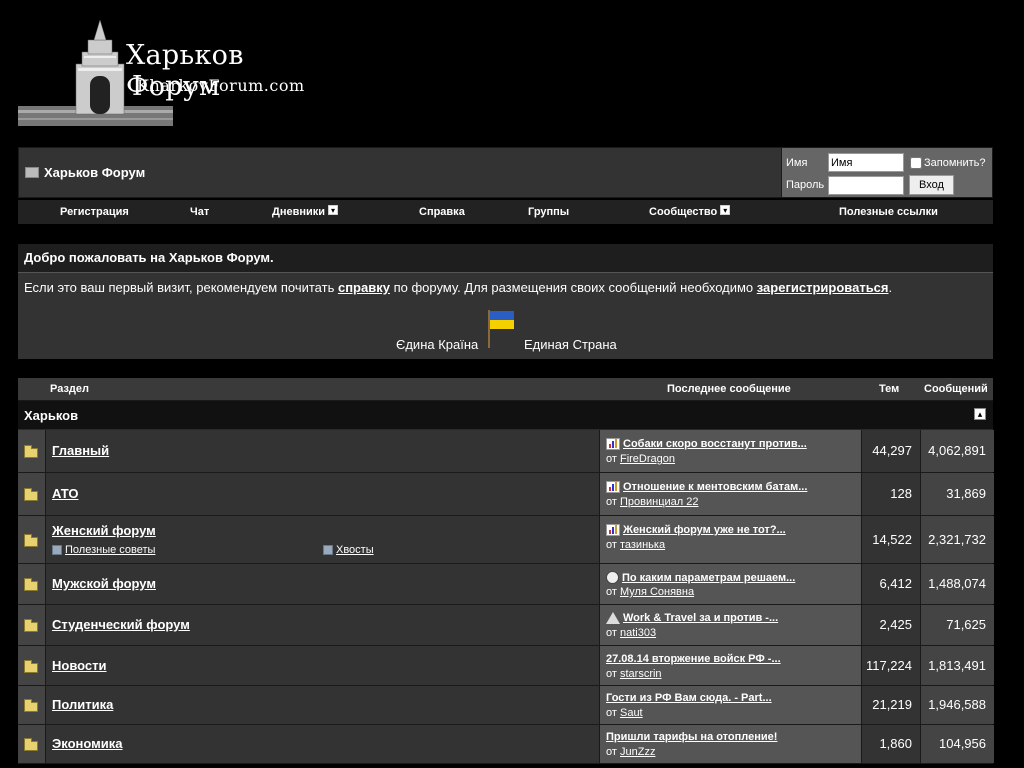 This screenshot has height=768, width=1024. I want to click on posts-cell: 31,869, so click(957, 494).